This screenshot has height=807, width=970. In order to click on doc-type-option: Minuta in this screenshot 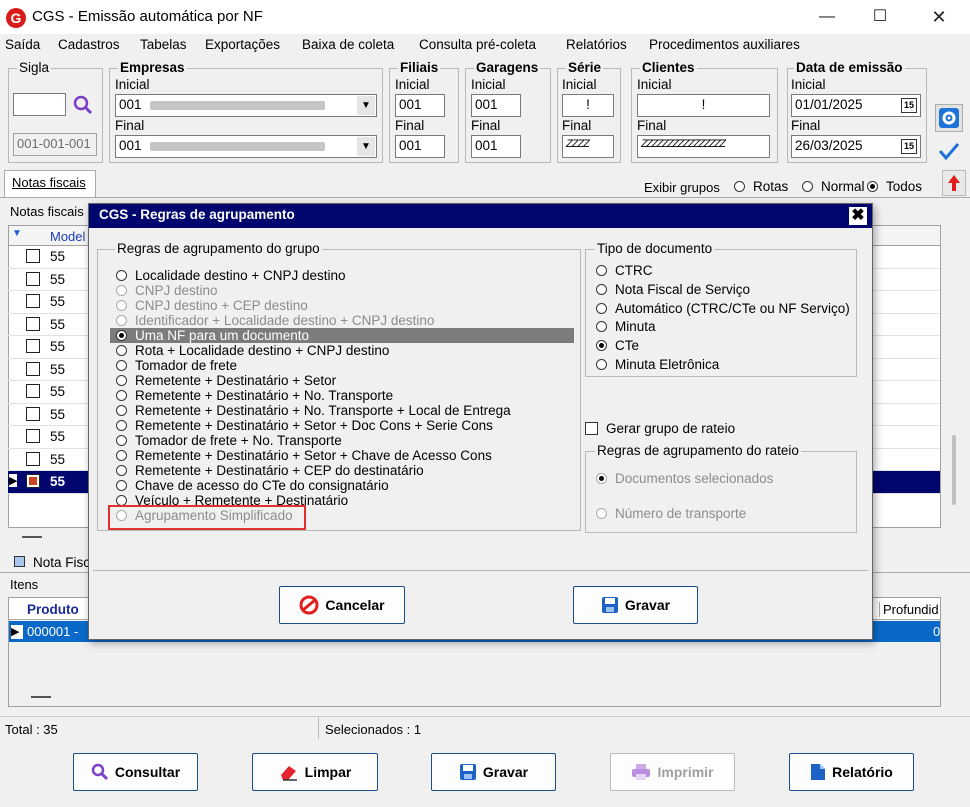, I will do `click(626, 326)`.